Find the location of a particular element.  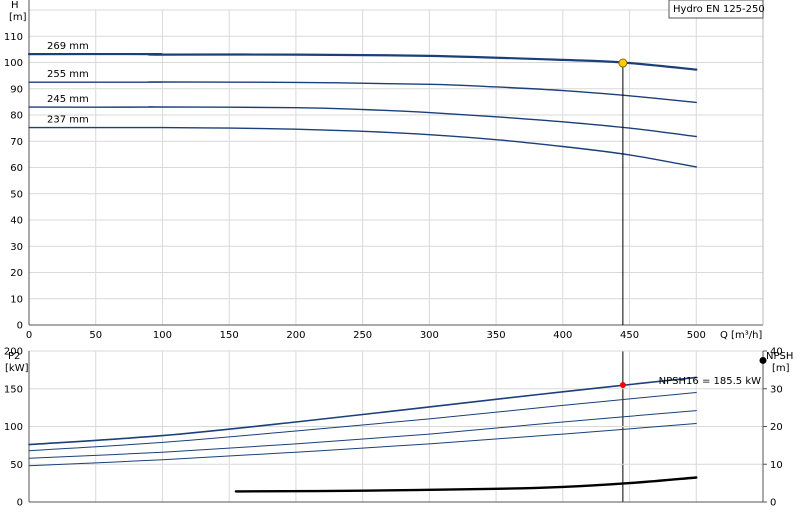

x-tick-label: 500 is located at coordinates (696, 335).